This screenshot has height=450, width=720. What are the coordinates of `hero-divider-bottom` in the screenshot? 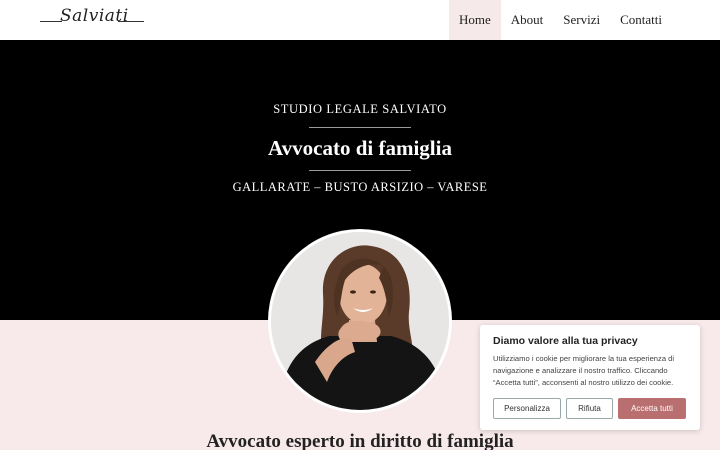 It's located at (360, 170).